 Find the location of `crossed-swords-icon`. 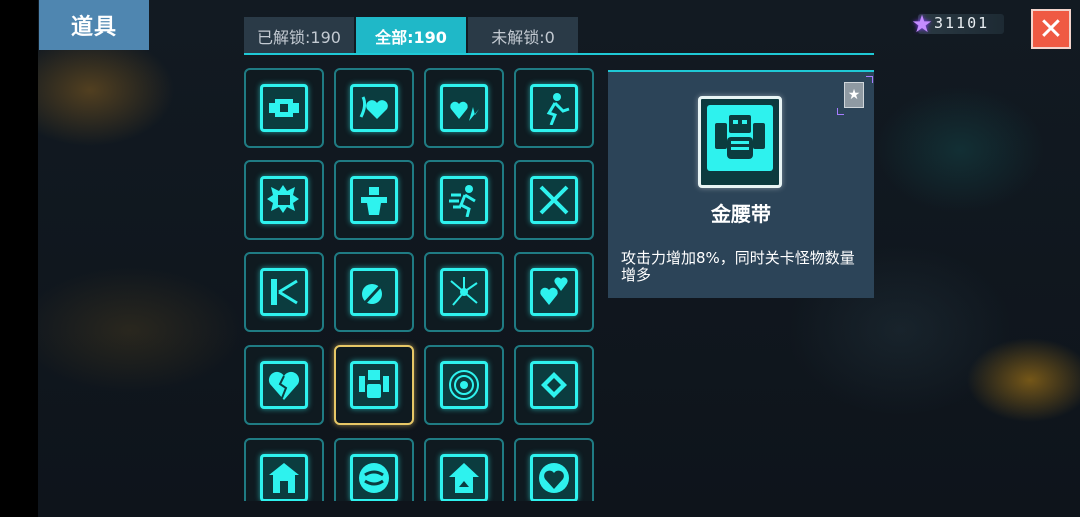

crossed-swords-icon is located at coordinates (554, 200).